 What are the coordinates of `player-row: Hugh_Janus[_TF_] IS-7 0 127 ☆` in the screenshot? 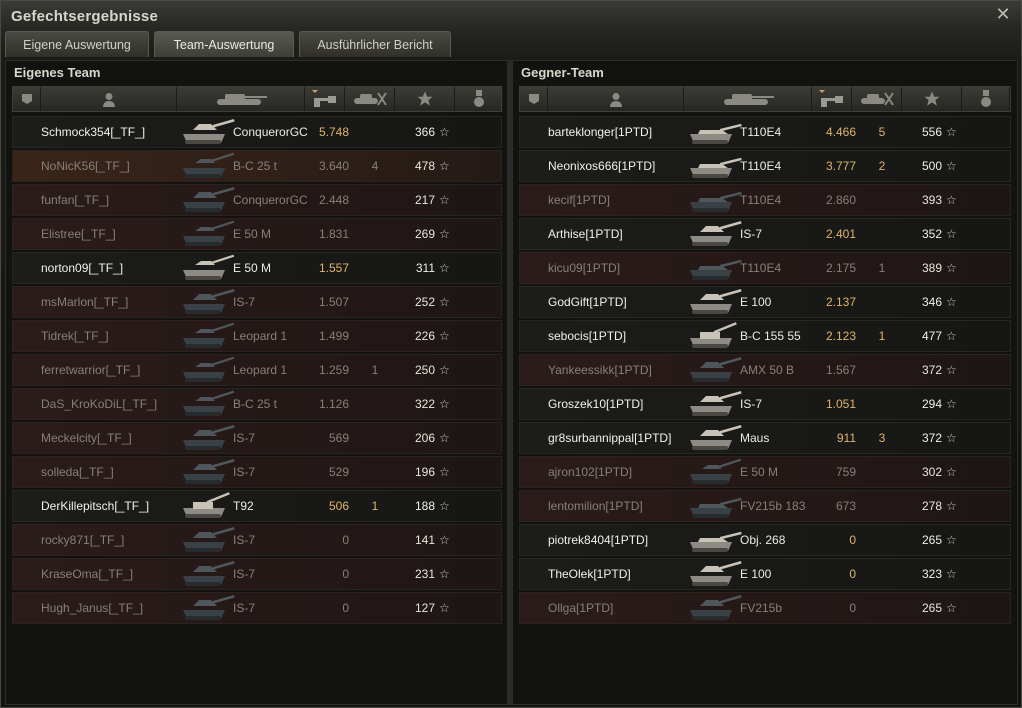 It's located at (257, 608).